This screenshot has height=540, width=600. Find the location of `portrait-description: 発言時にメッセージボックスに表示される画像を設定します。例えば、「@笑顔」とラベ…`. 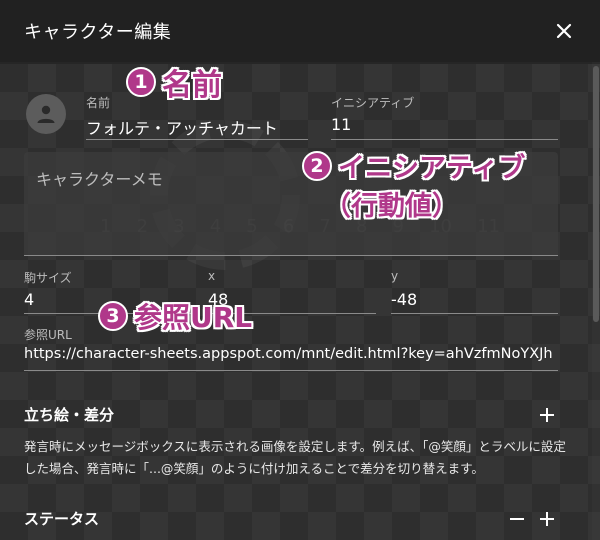

portrait-description: 発言時にメッセージボックスに表示される画像を設定します。例えば、「@笑顔」とラベ… is located at coordinates (295, 457).